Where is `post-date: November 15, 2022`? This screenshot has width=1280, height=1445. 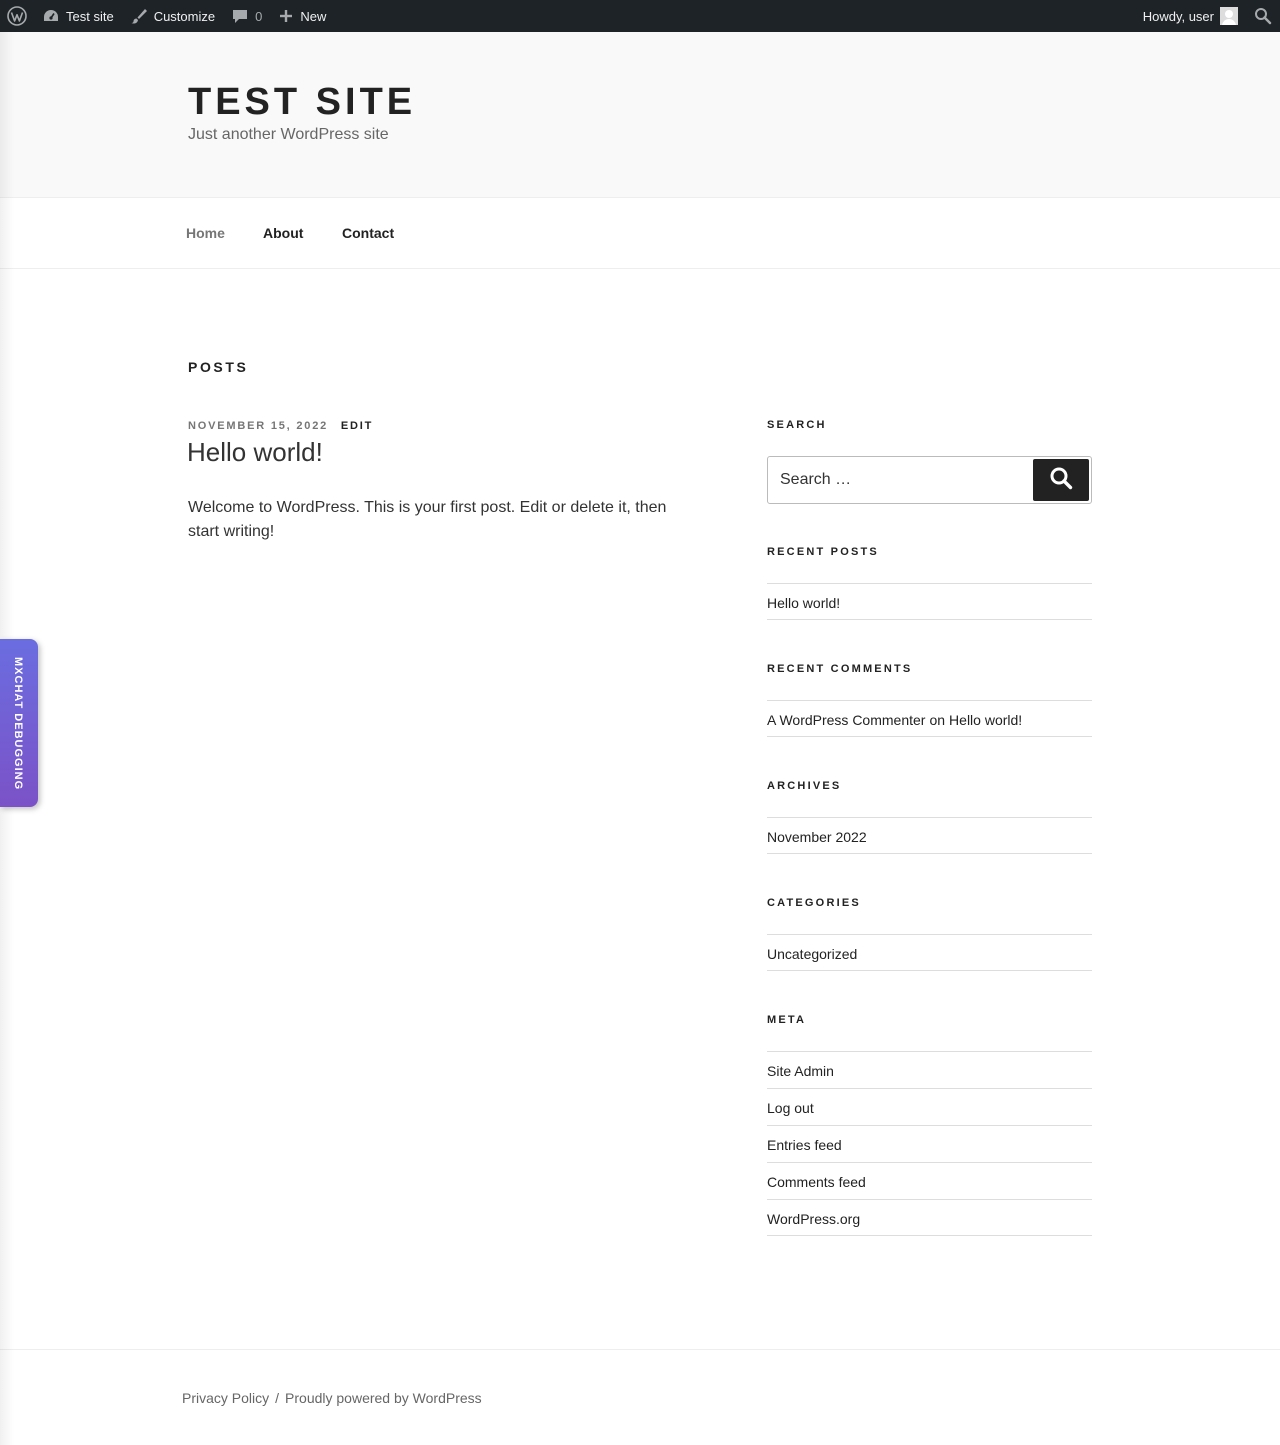 post-date: November 15, 2022 is located at coordinates (258, 426).